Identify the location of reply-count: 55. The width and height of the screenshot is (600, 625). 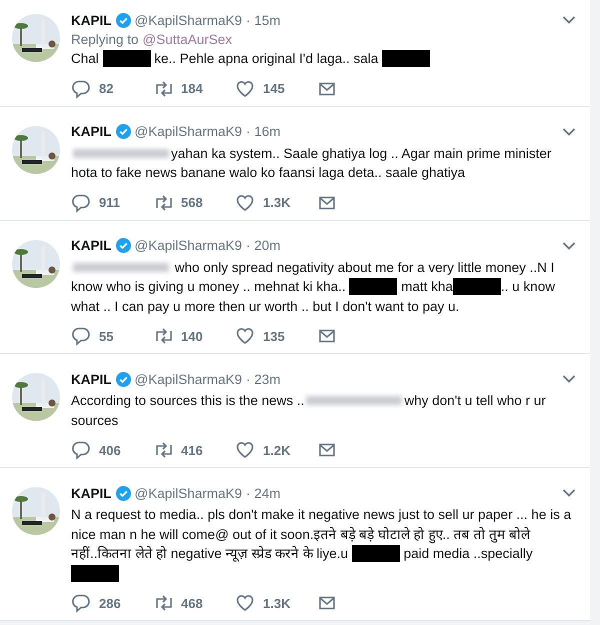
(106, 336).